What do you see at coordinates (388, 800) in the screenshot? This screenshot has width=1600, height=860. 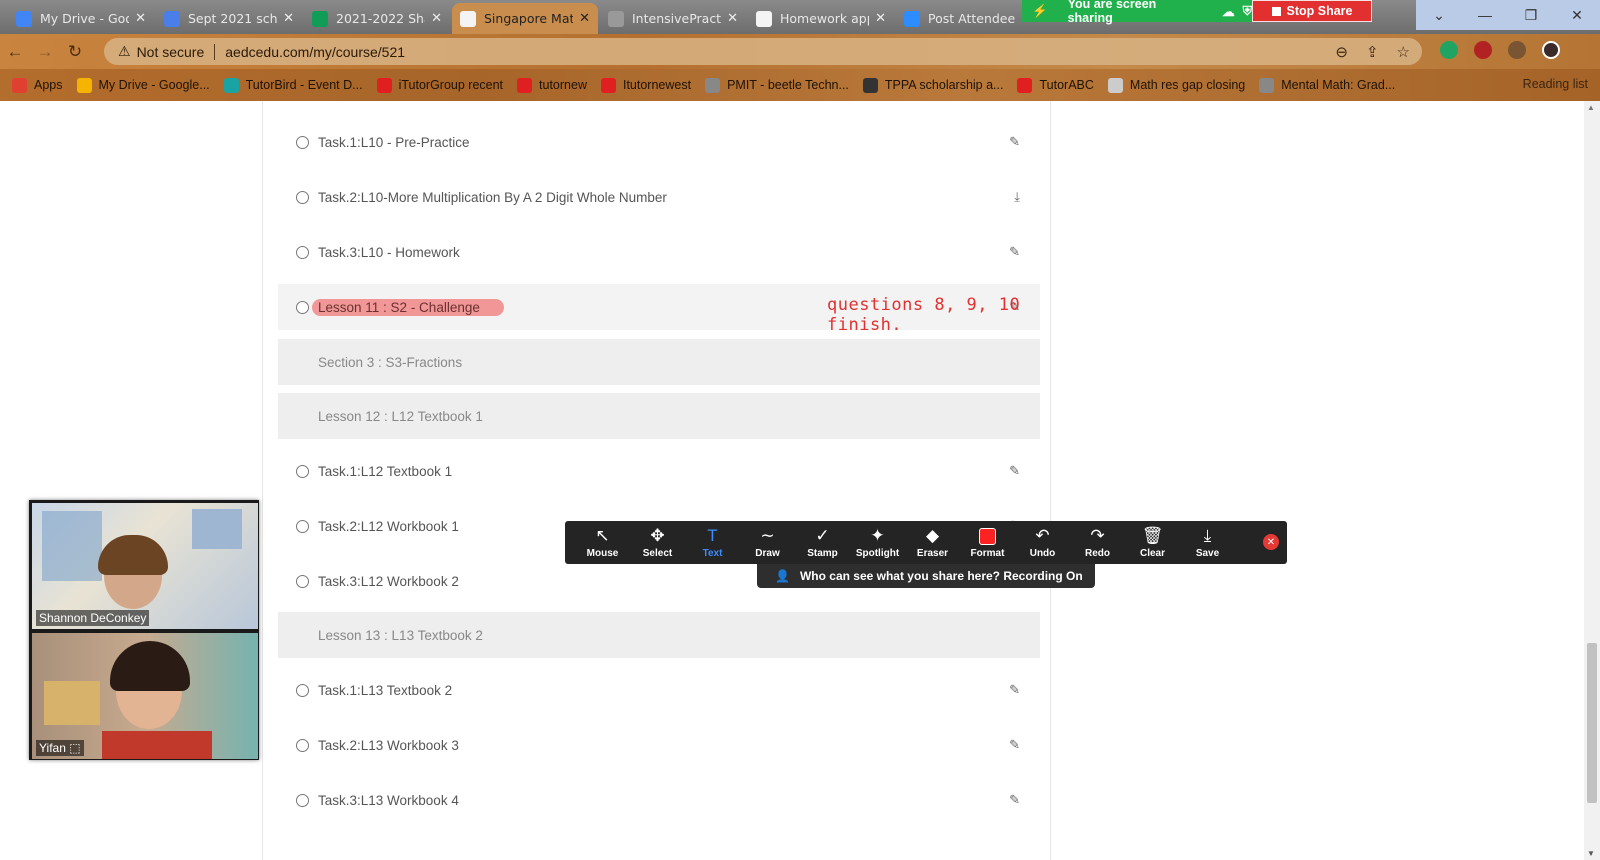 I see `item-label: Task.3:L13 Workbook 4` at bounding box center [388, 800].